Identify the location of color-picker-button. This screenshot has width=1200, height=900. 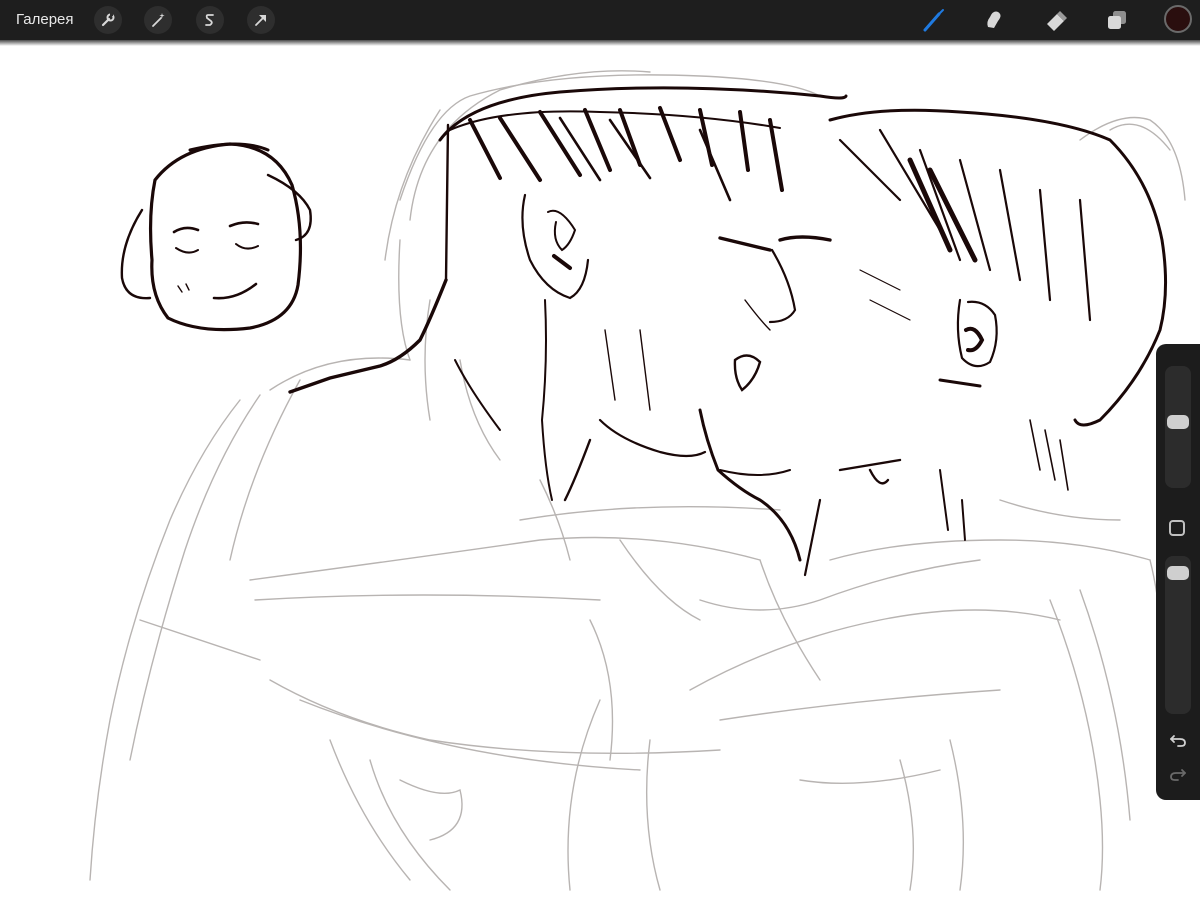
(1178, 19).